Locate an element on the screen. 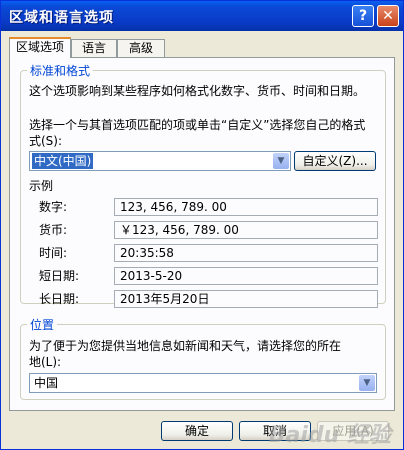 This screenshot has width=404, height=450. help-button: ? is located at coordinates (363, 16).